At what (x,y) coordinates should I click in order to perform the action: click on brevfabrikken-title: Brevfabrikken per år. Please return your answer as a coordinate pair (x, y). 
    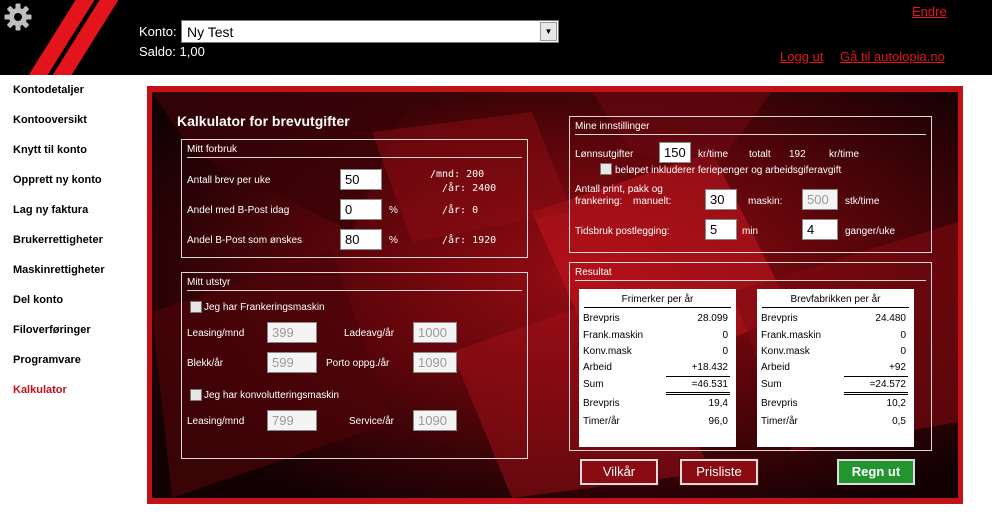
    Looking at the image, I should click on (835, 299).